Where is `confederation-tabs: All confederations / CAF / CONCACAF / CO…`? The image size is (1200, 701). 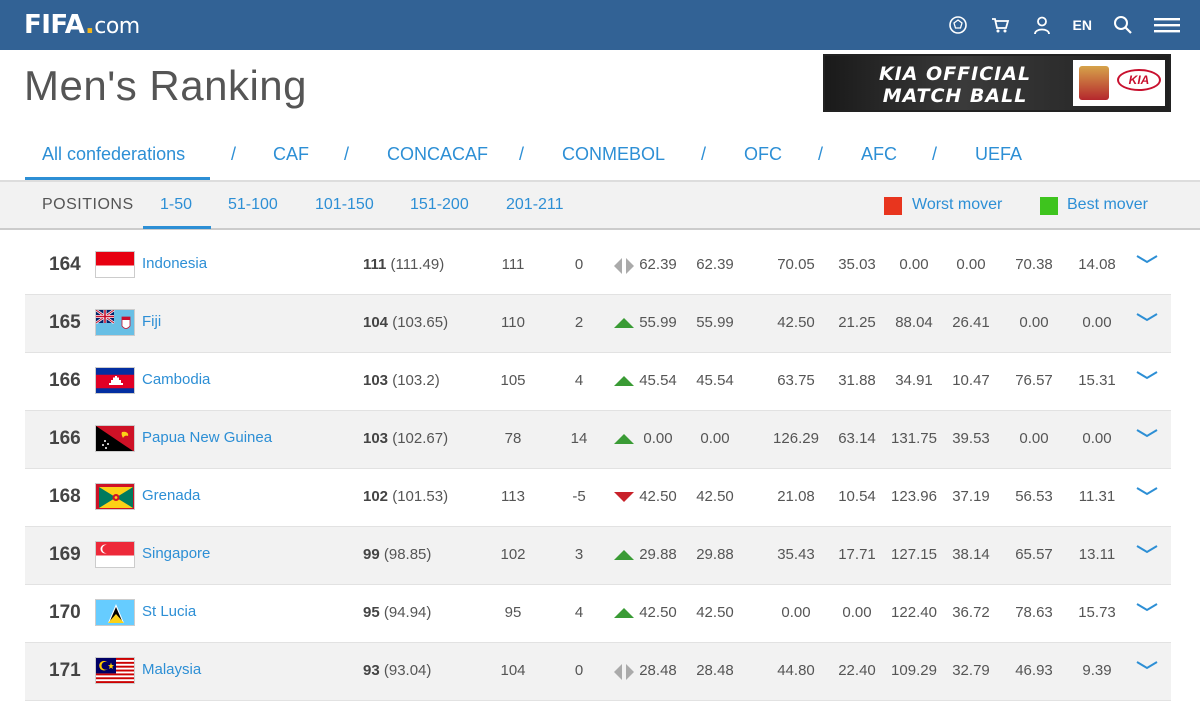 confederation-tabs: All confederations / CAF / CONCACAF / CO… is located at coordinates (600, 158).